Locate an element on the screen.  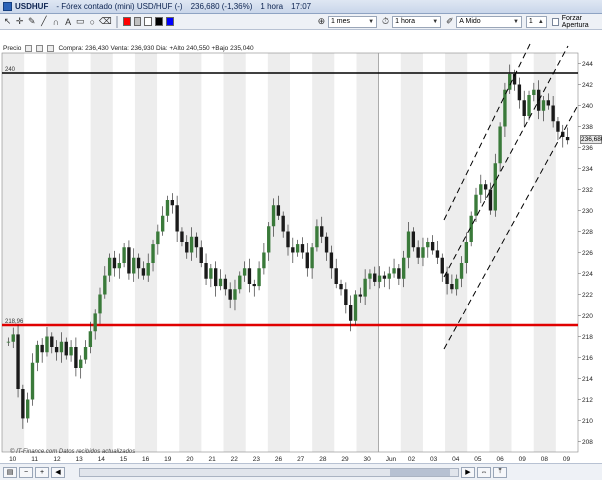
chart-type-icon: ▤ is located at coordinates (10, 472).